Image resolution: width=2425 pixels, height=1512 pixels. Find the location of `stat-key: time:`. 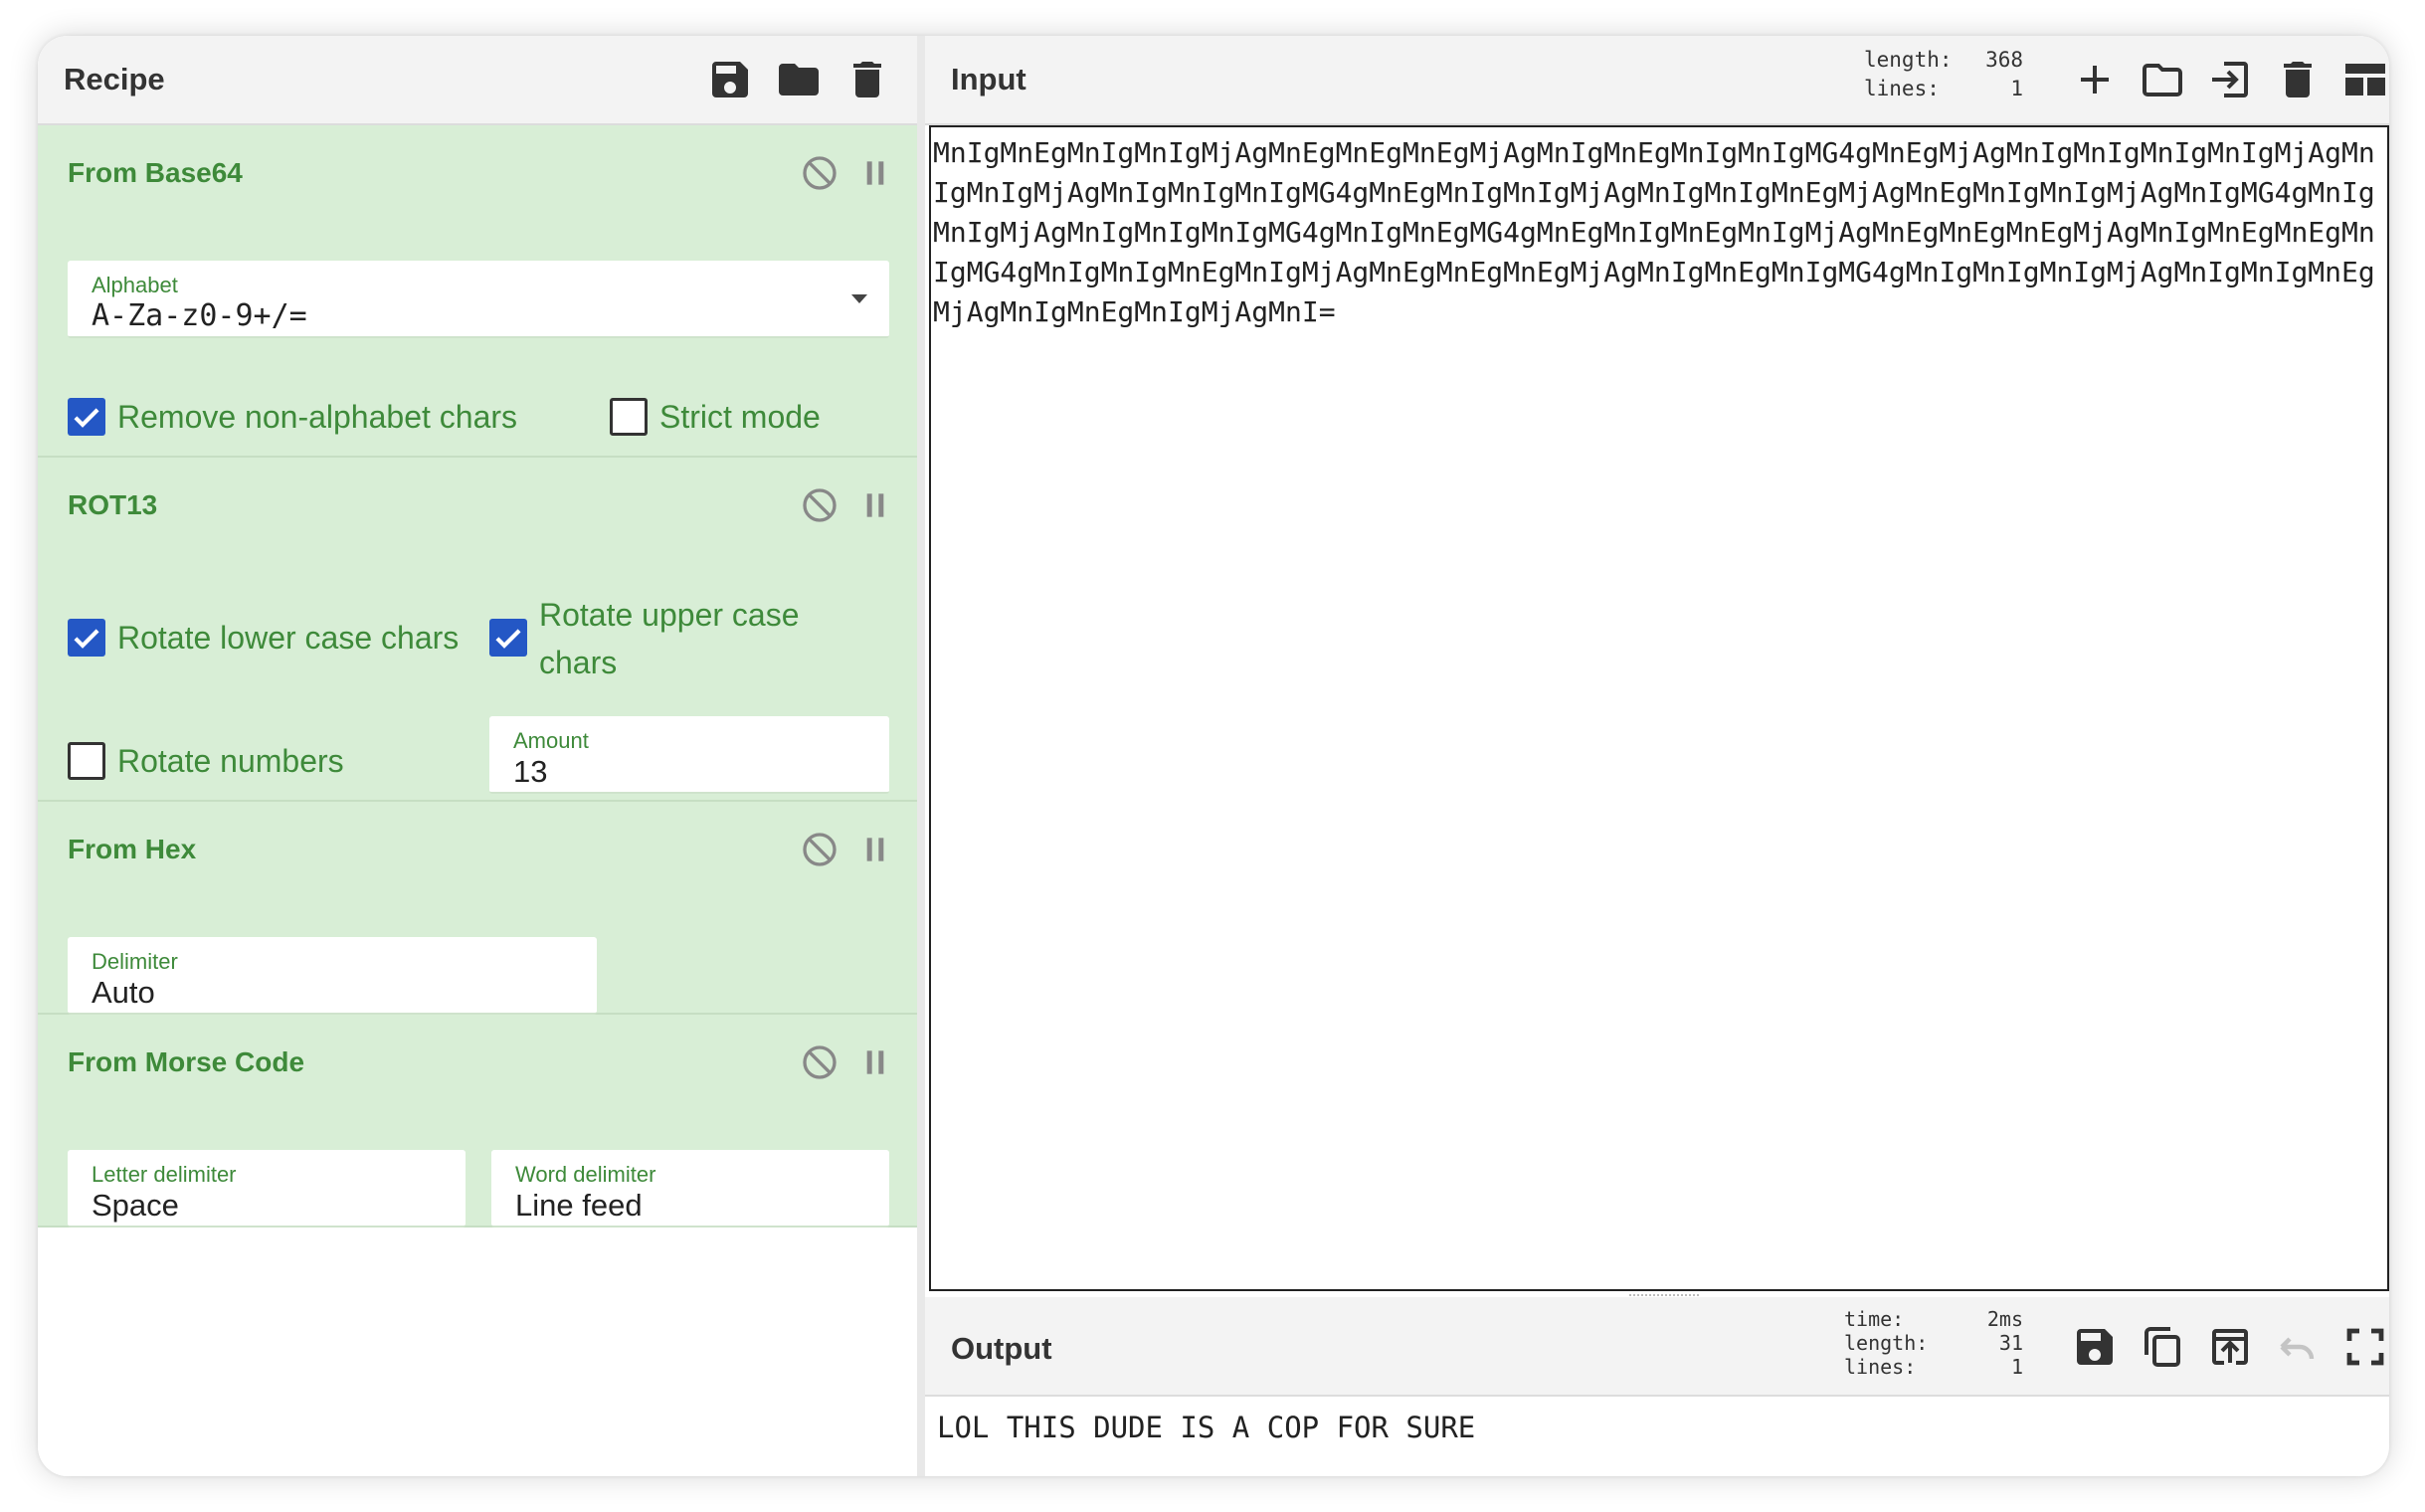

stat-key: time: is located at coordinates (1874, 1319).